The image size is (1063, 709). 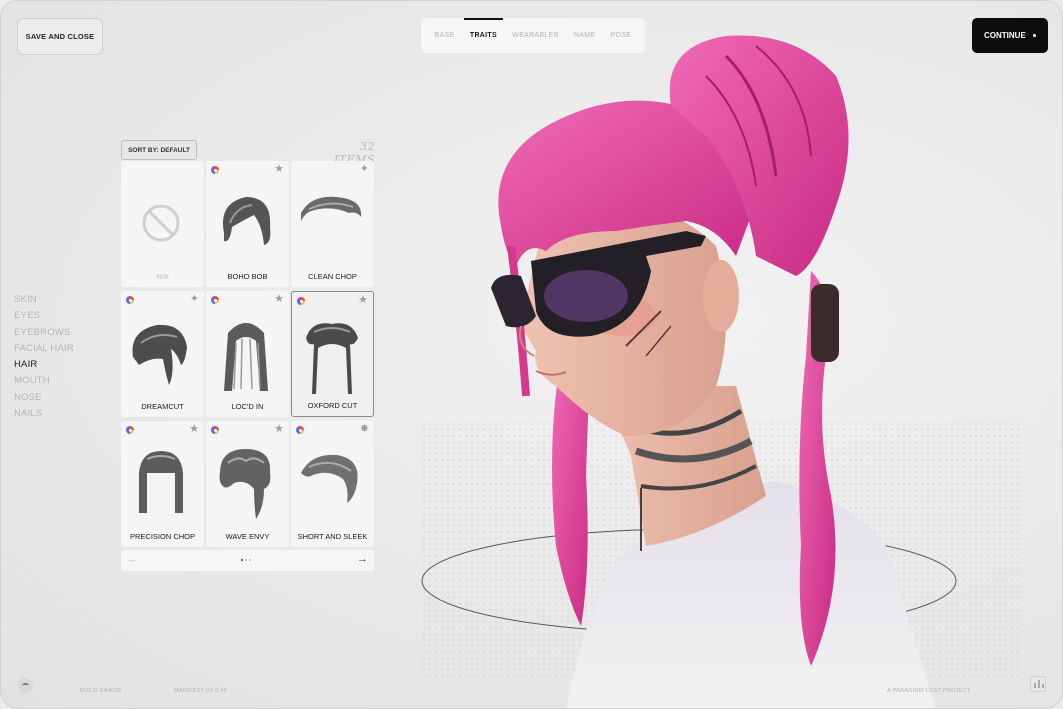 What do you see at coordinates (44, 367) in the screenshot?
I see `category-hair: HAIR` at bounding box center [44, 367].